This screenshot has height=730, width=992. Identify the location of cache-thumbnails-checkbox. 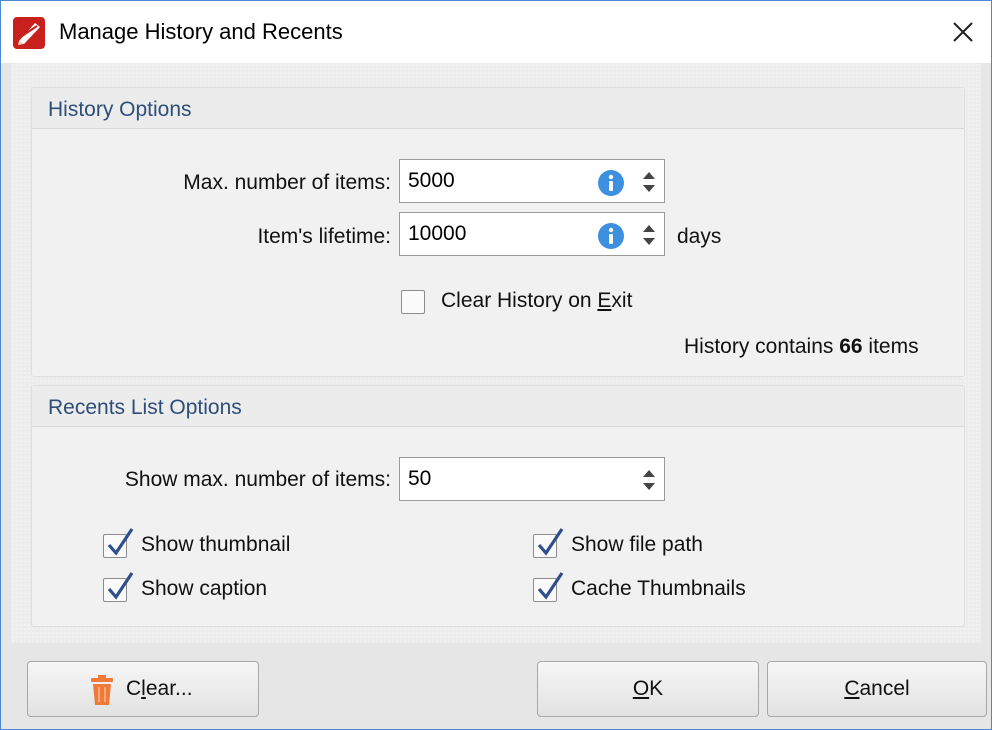
(548, 587).